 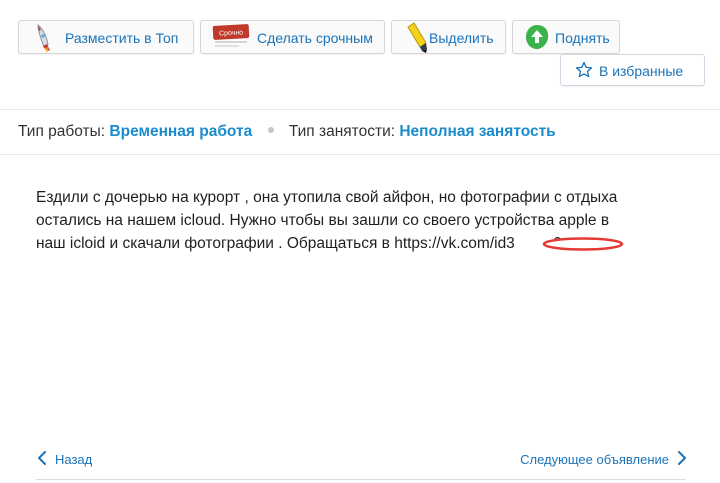 I want to click on bottom-divider, so click(x=361, y=479).